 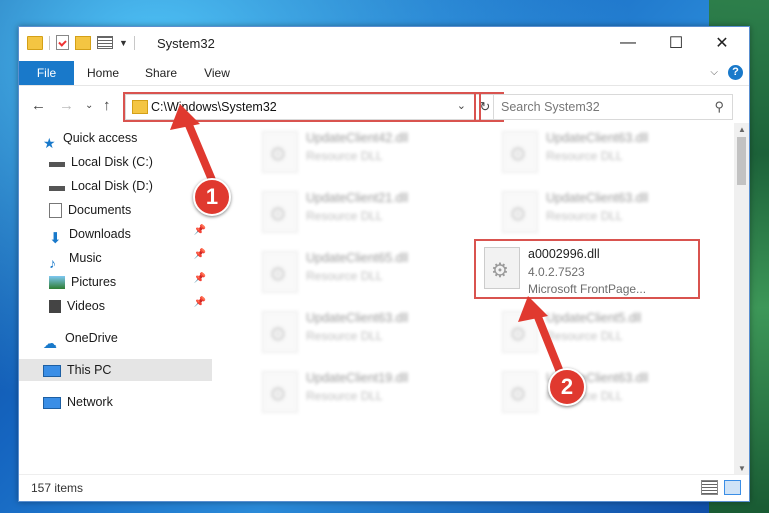 I want to click on arrow-1-shaft, so click(x=199, y=149).